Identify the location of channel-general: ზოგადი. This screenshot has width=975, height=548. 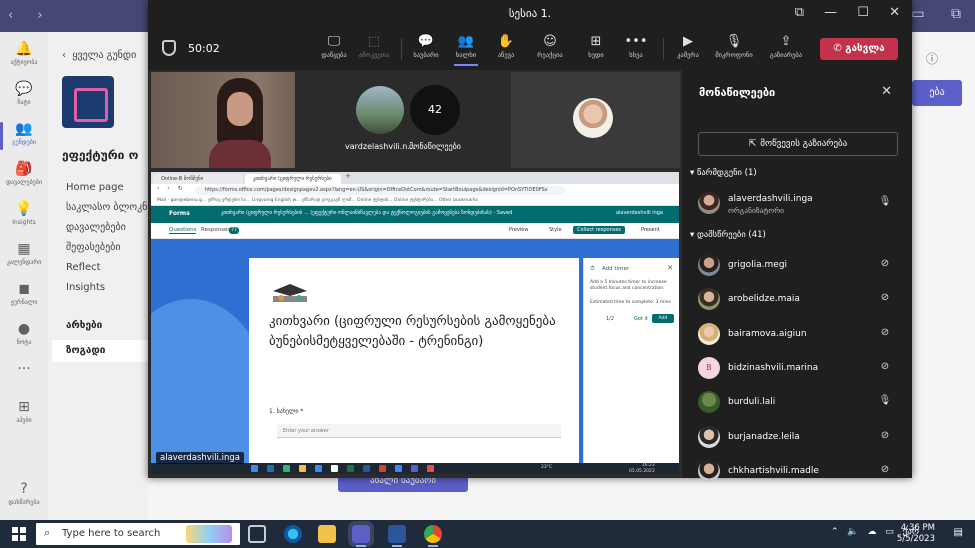
(100, 351).